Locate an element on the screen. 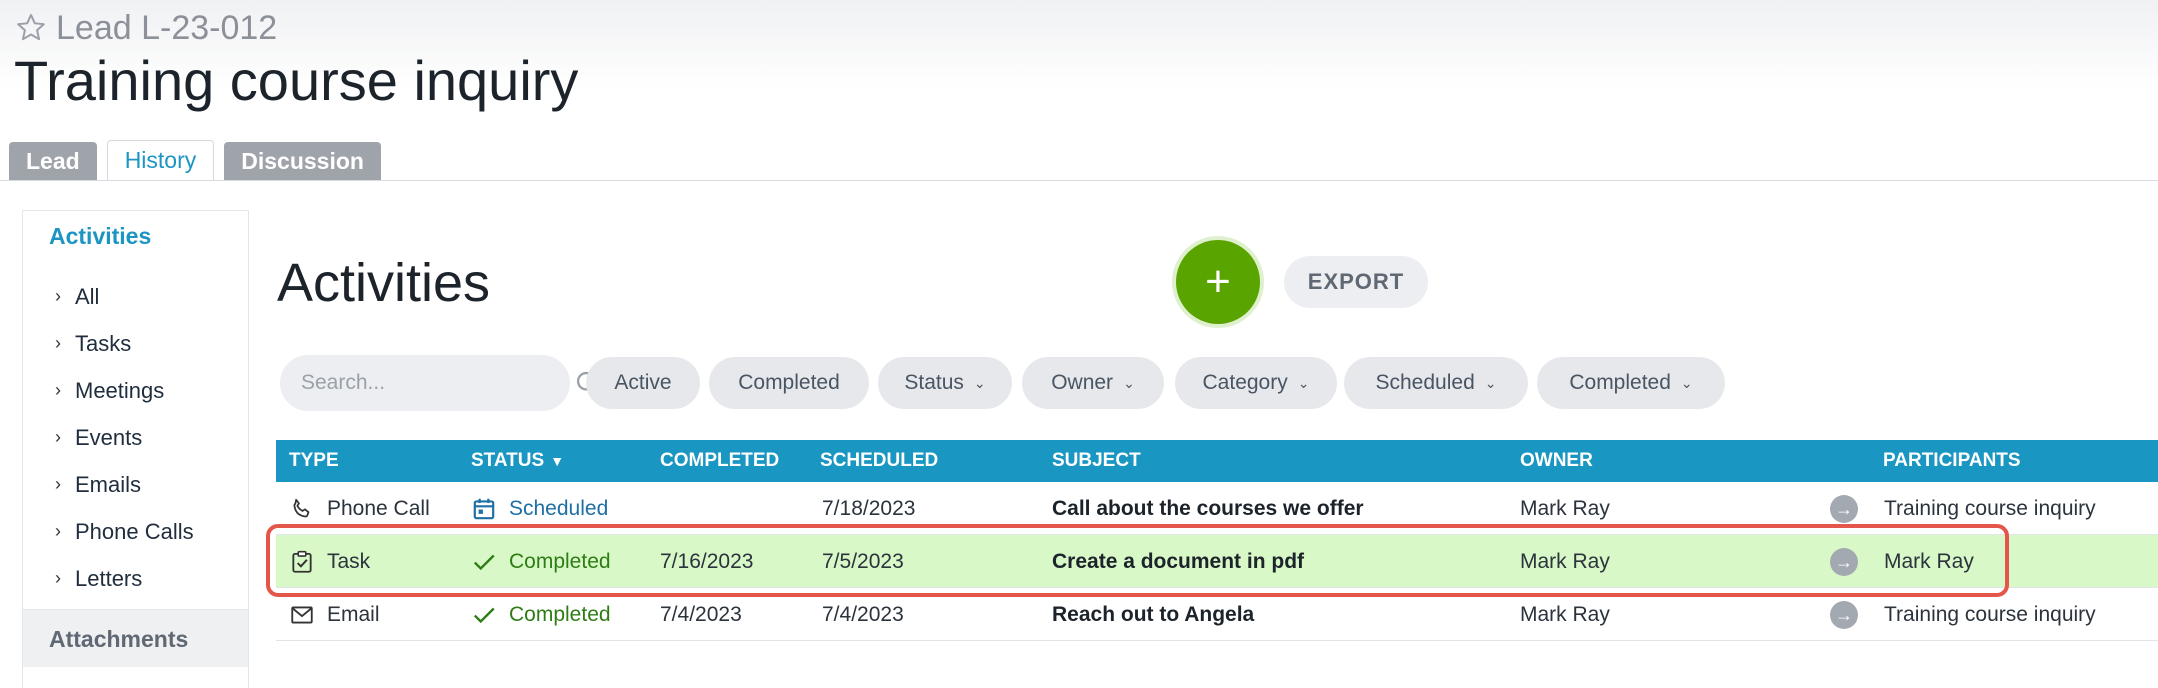  export-button: EXPORT is located at coordinates (1356, 282).